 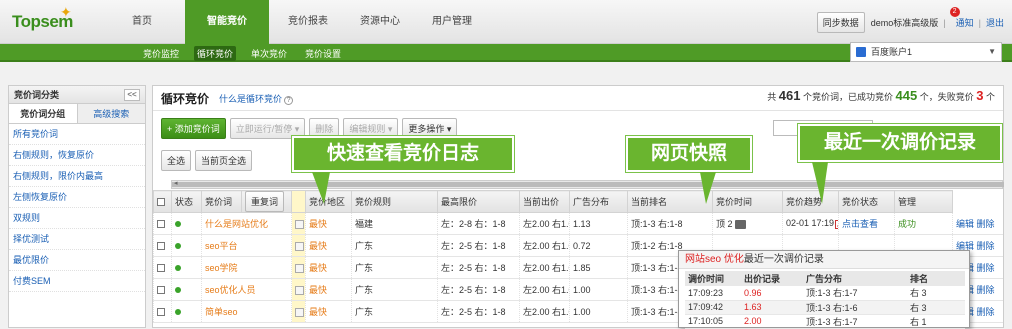 What do you see at coordinates (747, 201) in the screenshot?
I see `header-time: 竞价时间` at bounding box center [747, 201].